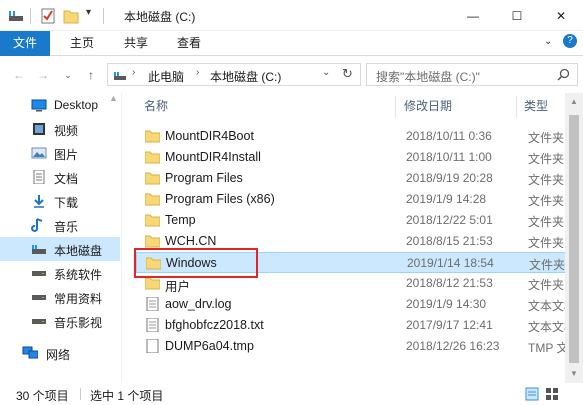  I want to click on nav-item-label: 系统软件, so click(78, 275).